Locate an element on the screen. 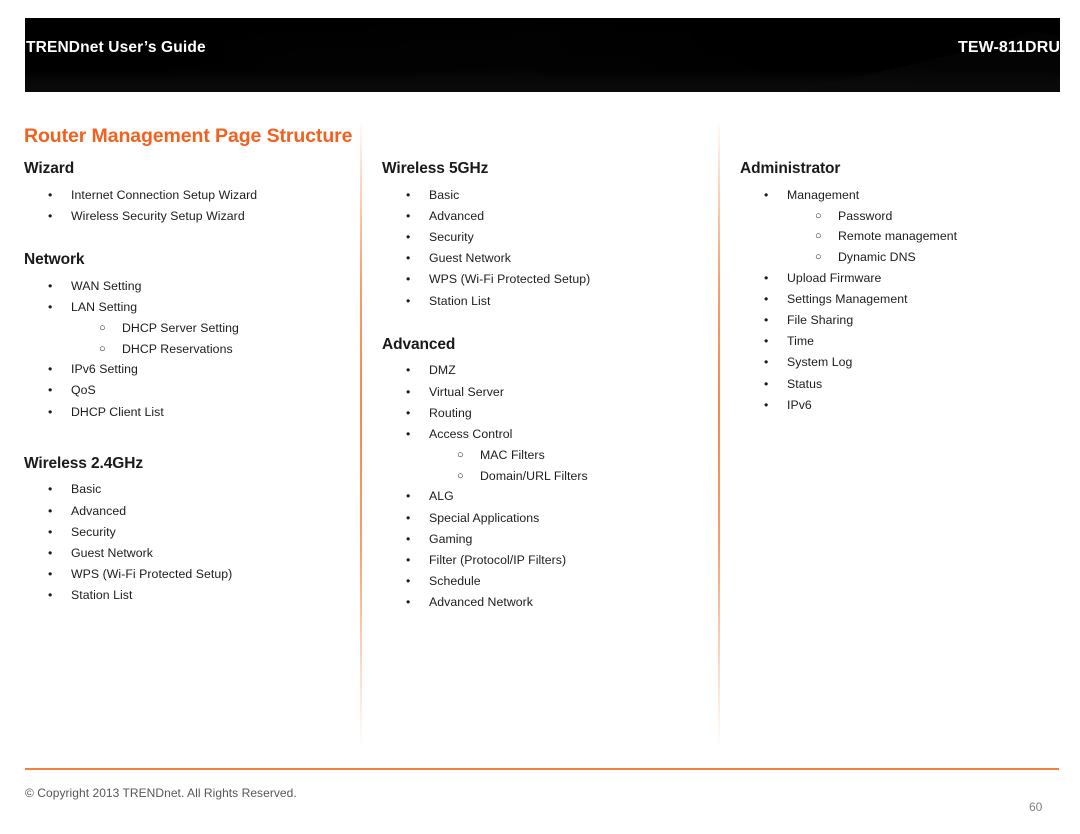 The height and width of the screenshot is (834, 1080). list-item-label: IPv6 is located at coordinates (799, 404).